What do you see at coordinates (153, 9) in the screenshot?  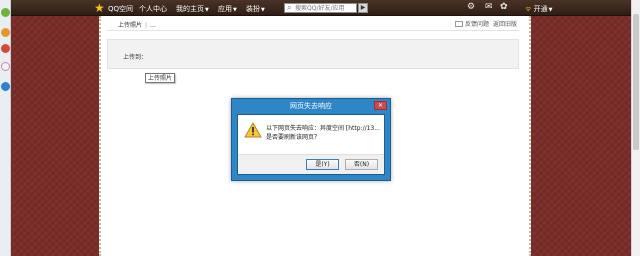 I see `nav-personal-center: 个人中心` at bounding box center [153, 9].